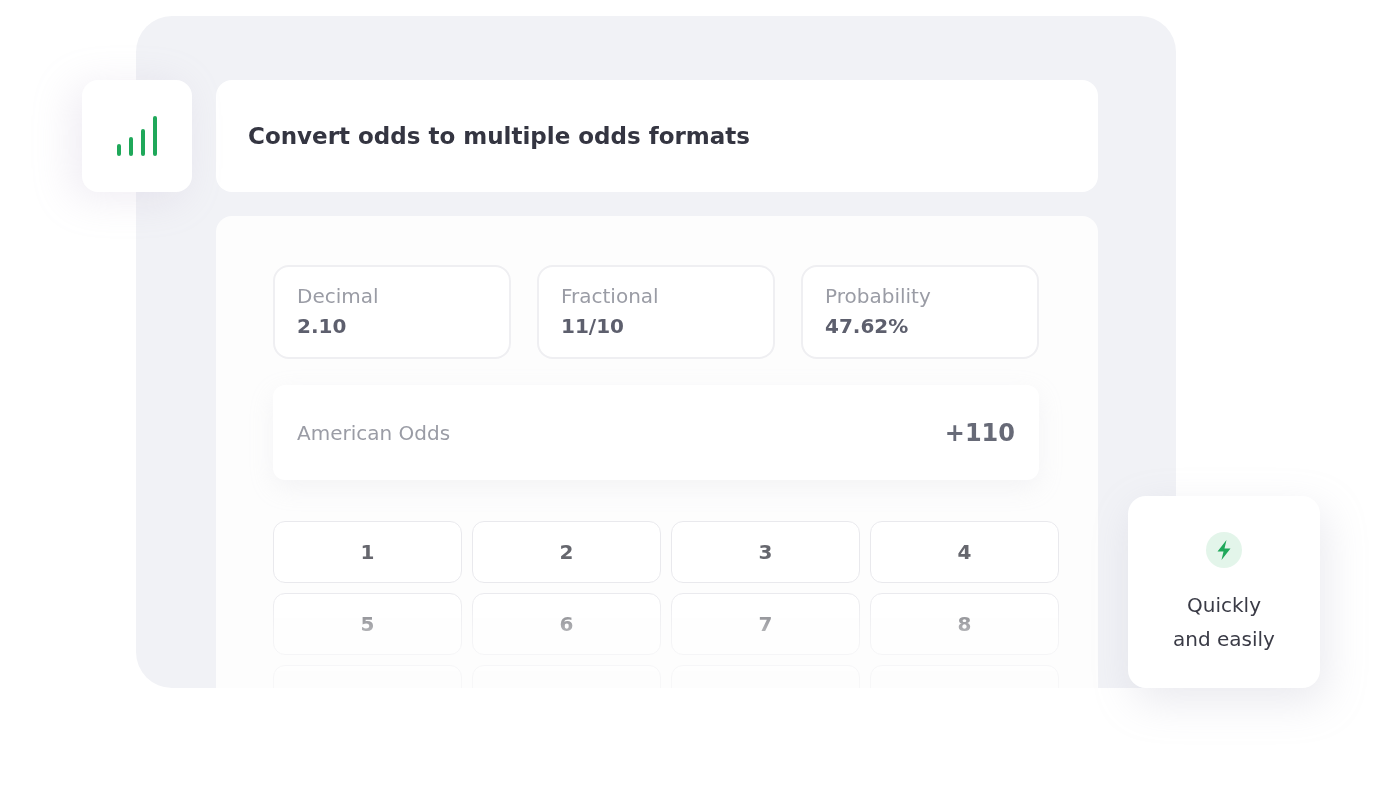 Image resolution: width=1400 pixels, height=792 pixels. I want to click on keypad-key: 1, so click(367, 552).